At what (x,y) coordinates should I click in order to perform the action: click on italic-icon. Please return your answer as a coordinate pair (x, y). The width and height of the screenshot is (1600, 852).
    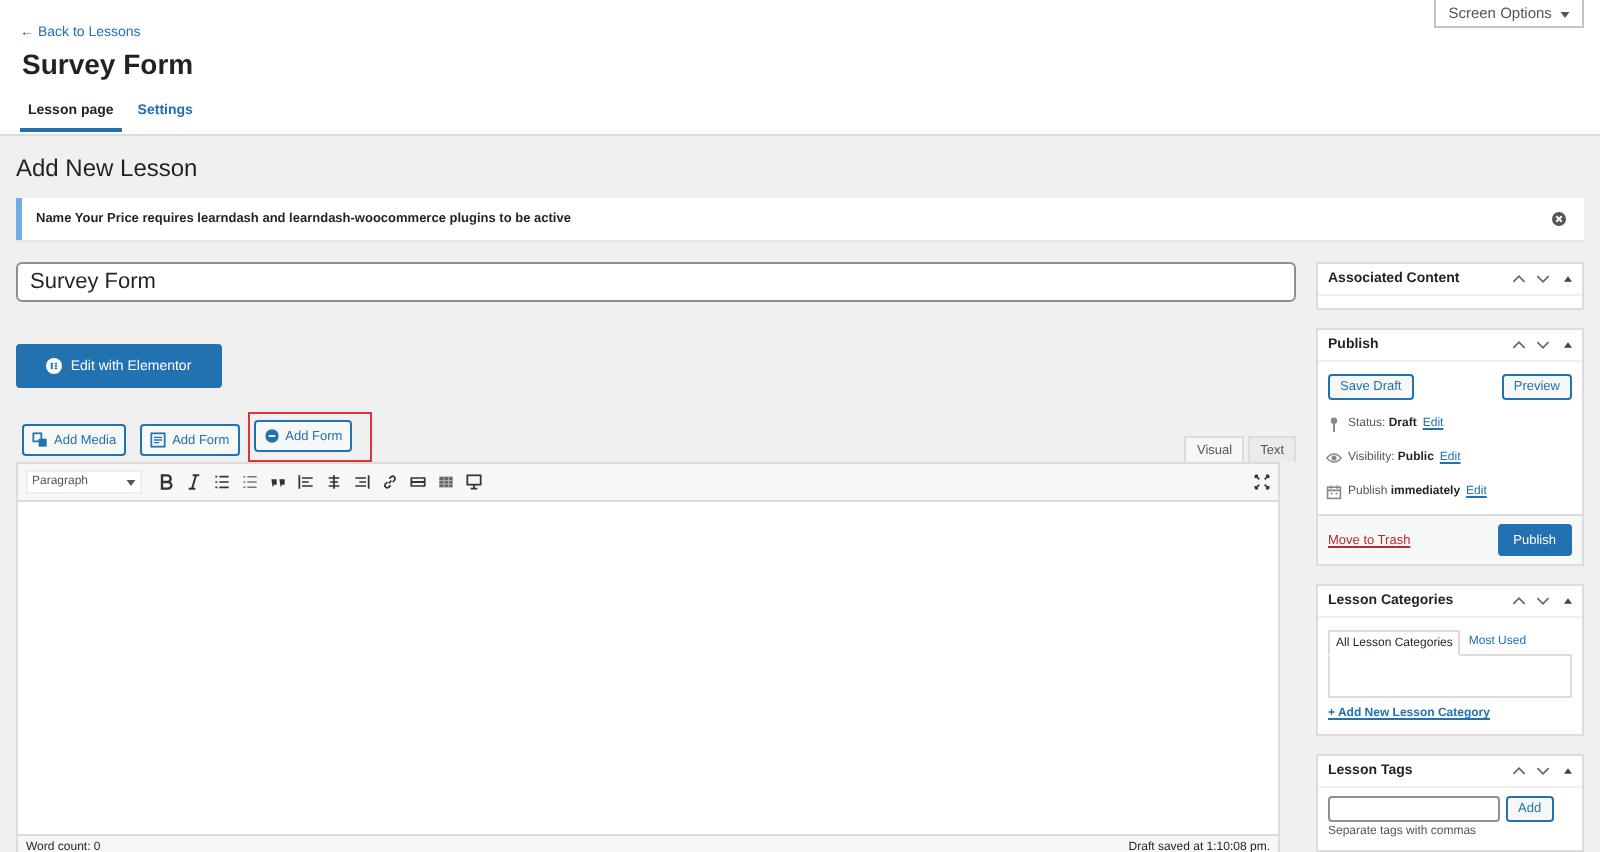
    Looking at the image, I should click on (194, 482).